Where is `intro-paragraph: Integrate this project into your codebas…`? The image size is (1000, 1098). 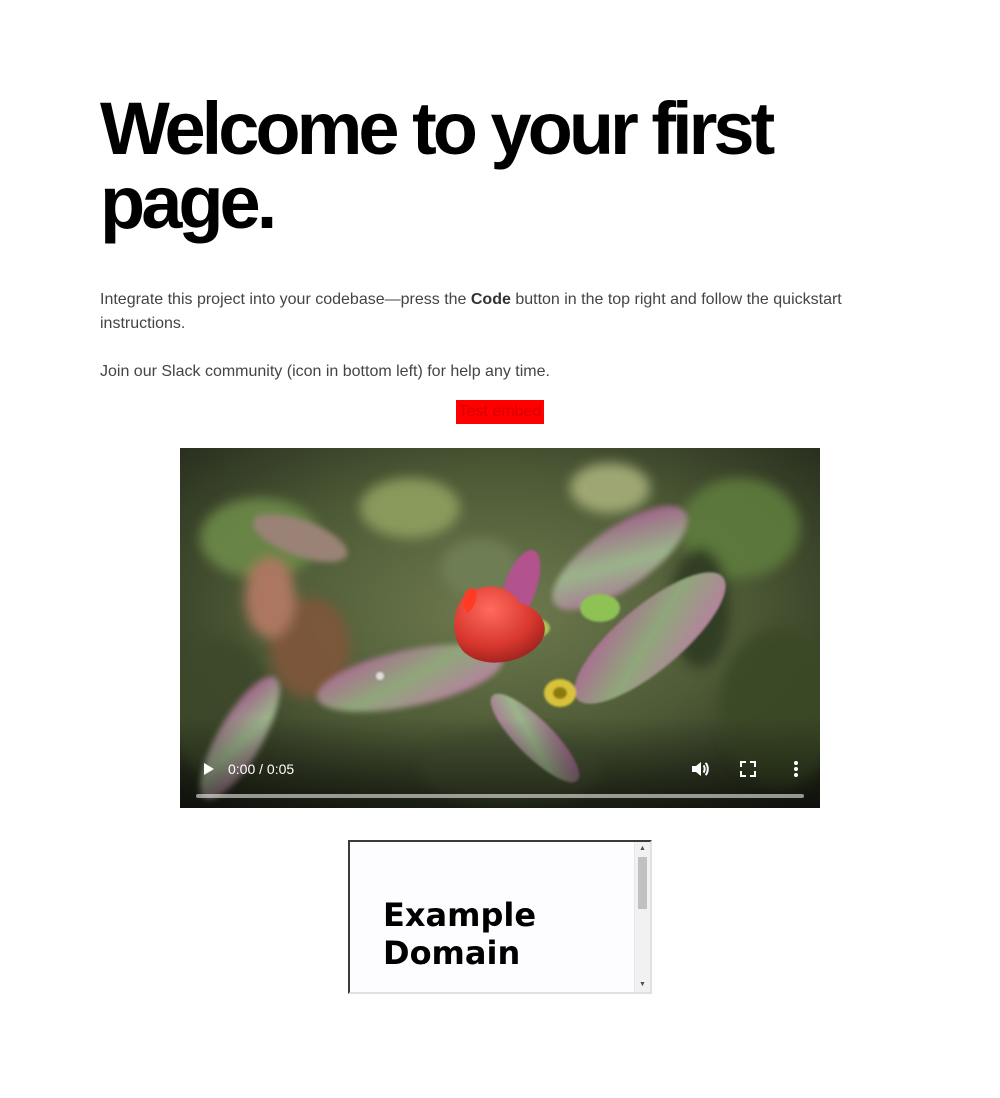 intro-paragraph: Integrate this project into your codebas… is located at coordinates (505, 312).